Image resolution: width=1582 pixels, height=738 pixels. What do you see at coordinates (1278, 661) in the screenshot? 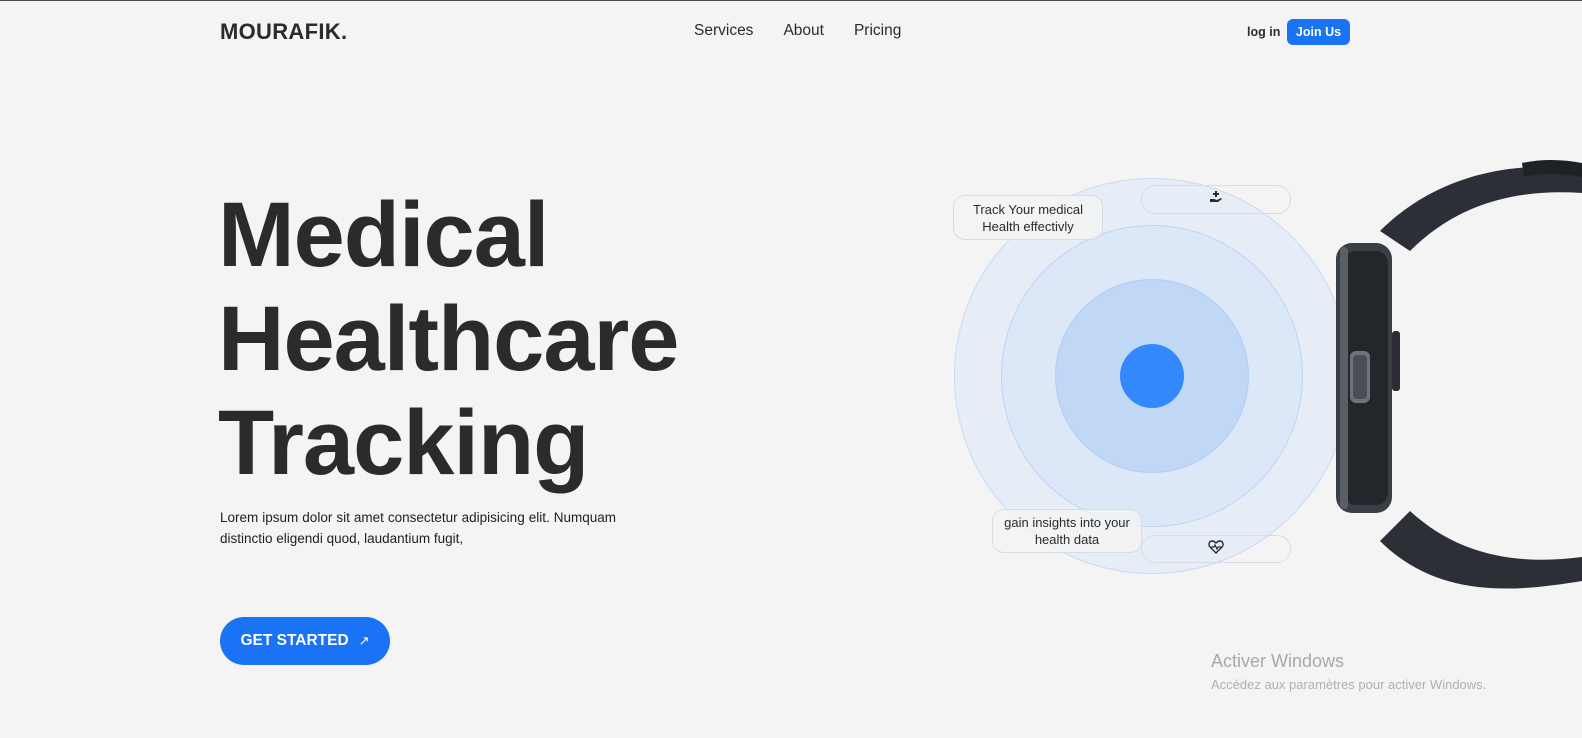
I see `windows-activation-title: Activer Windows` at bounding box center [1278, 661].